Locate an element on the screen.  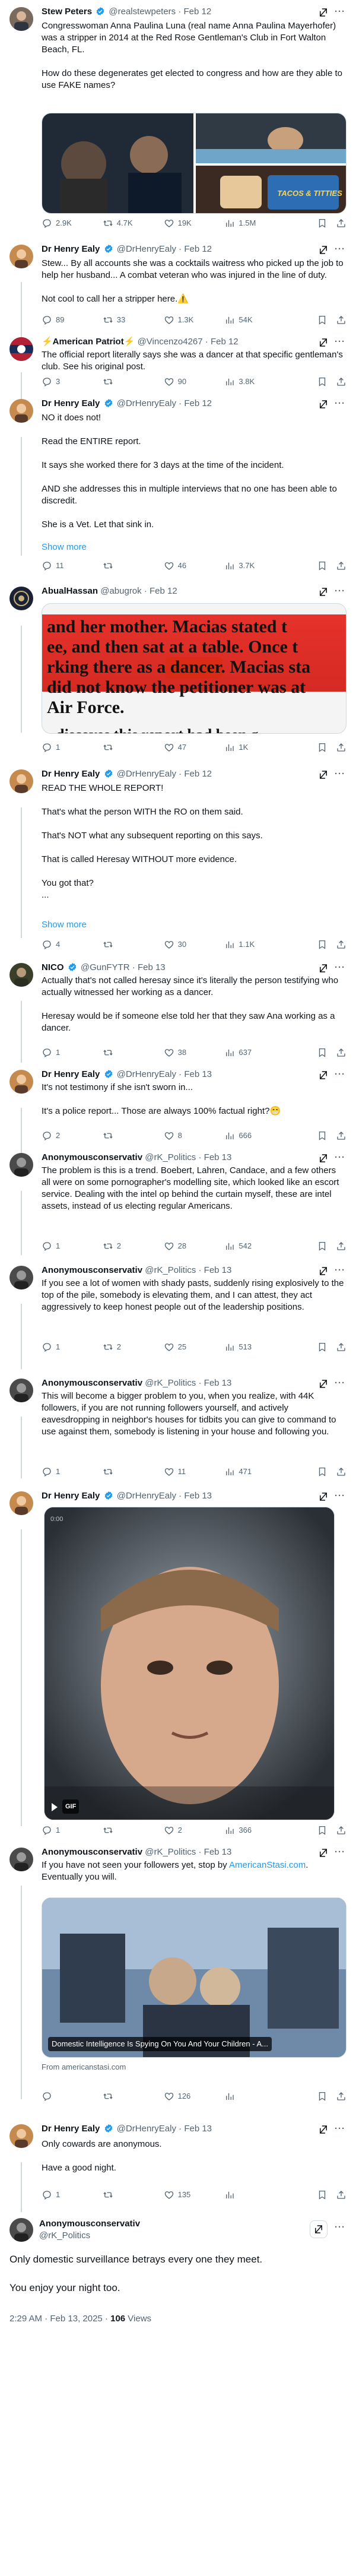
views-button: 366 is located at coordinates (254, 1830).